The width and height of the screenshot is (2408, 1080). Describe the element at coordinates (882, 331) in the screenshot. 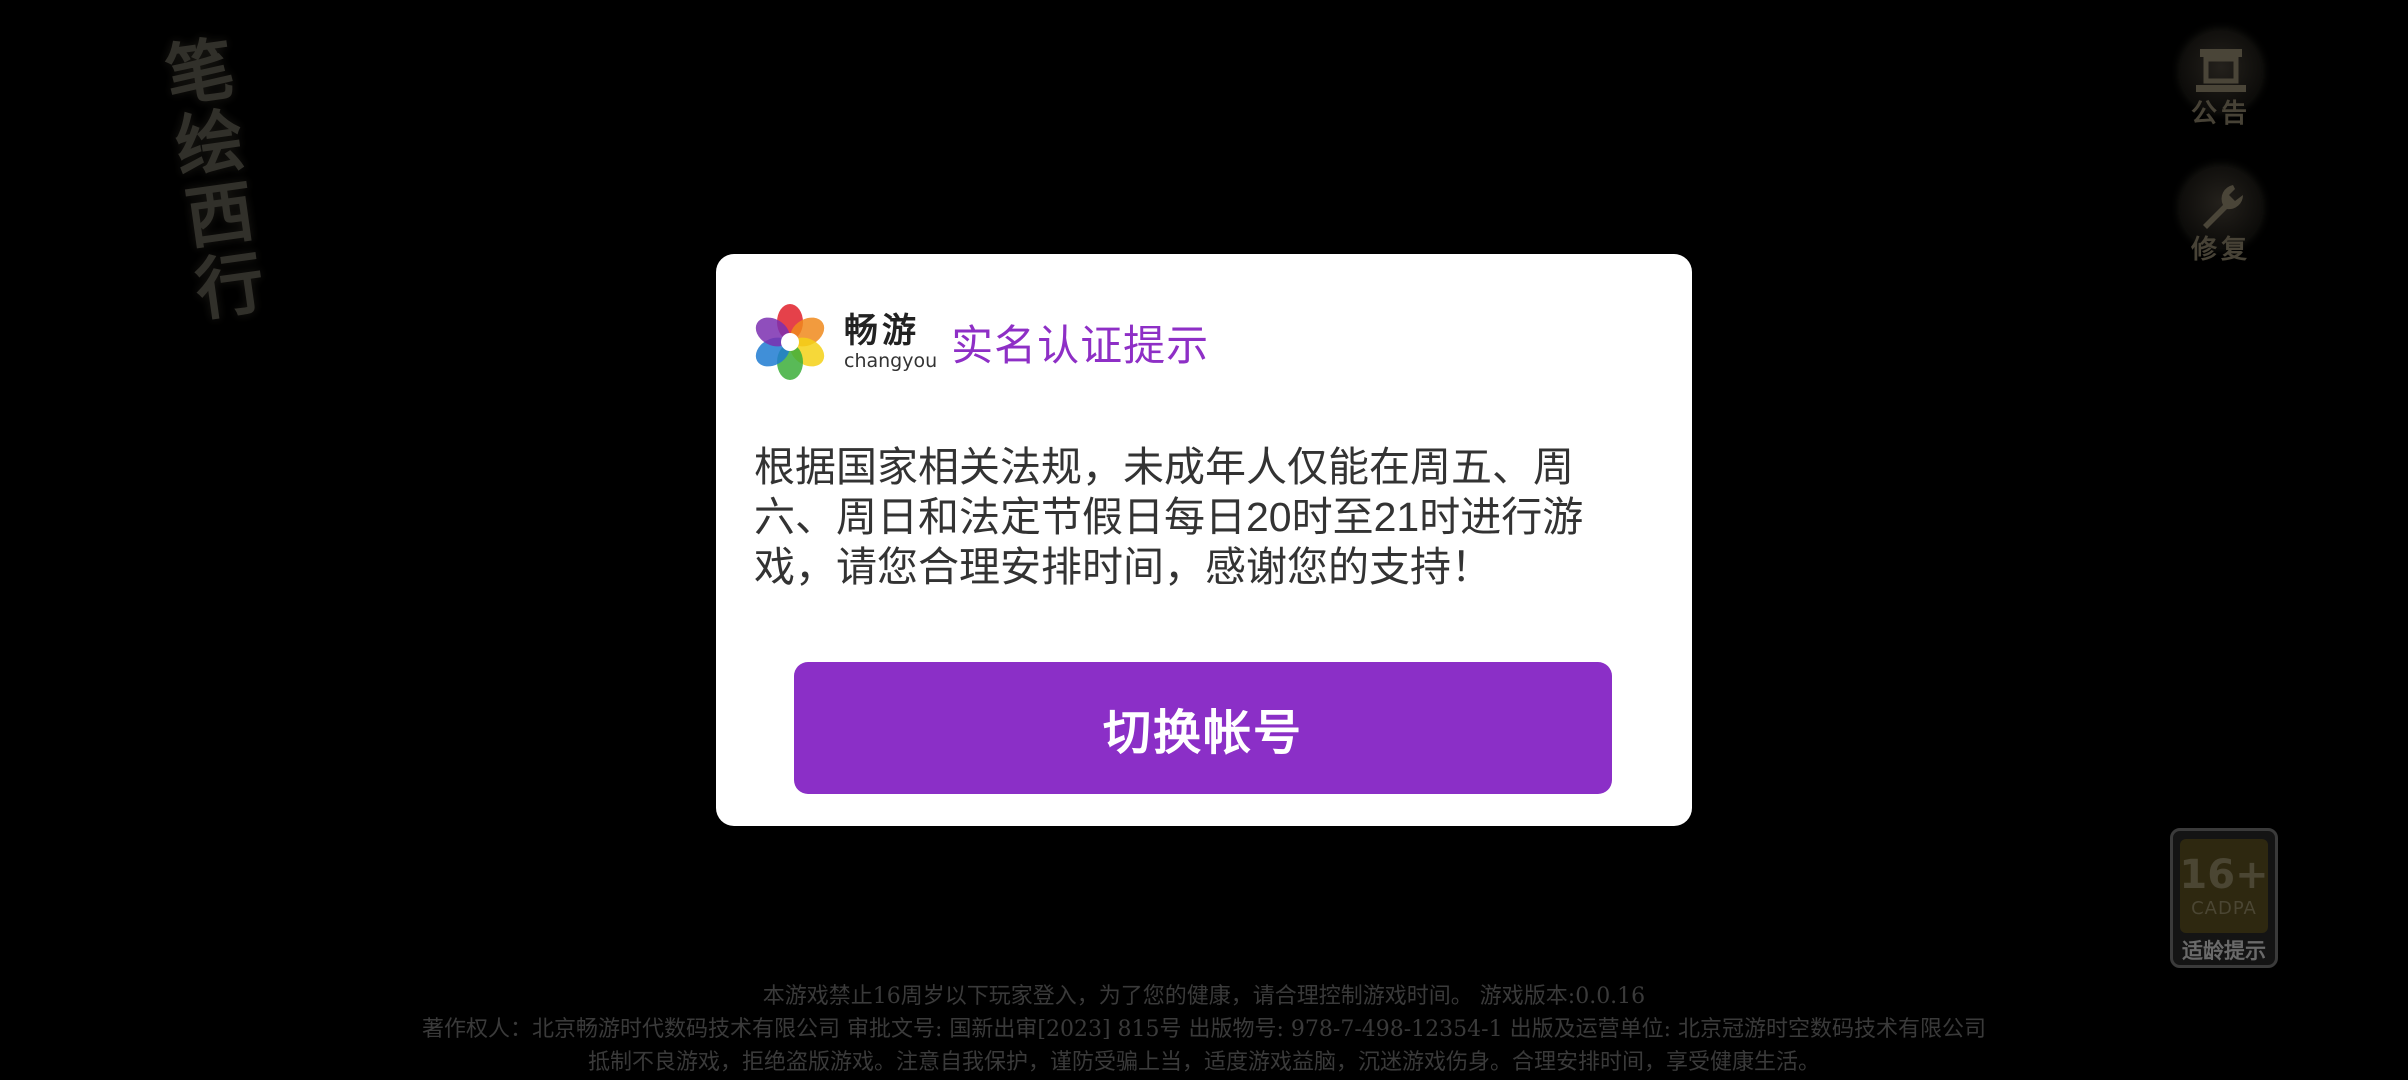

I see `brand-name-cn: 畅游` at that location.